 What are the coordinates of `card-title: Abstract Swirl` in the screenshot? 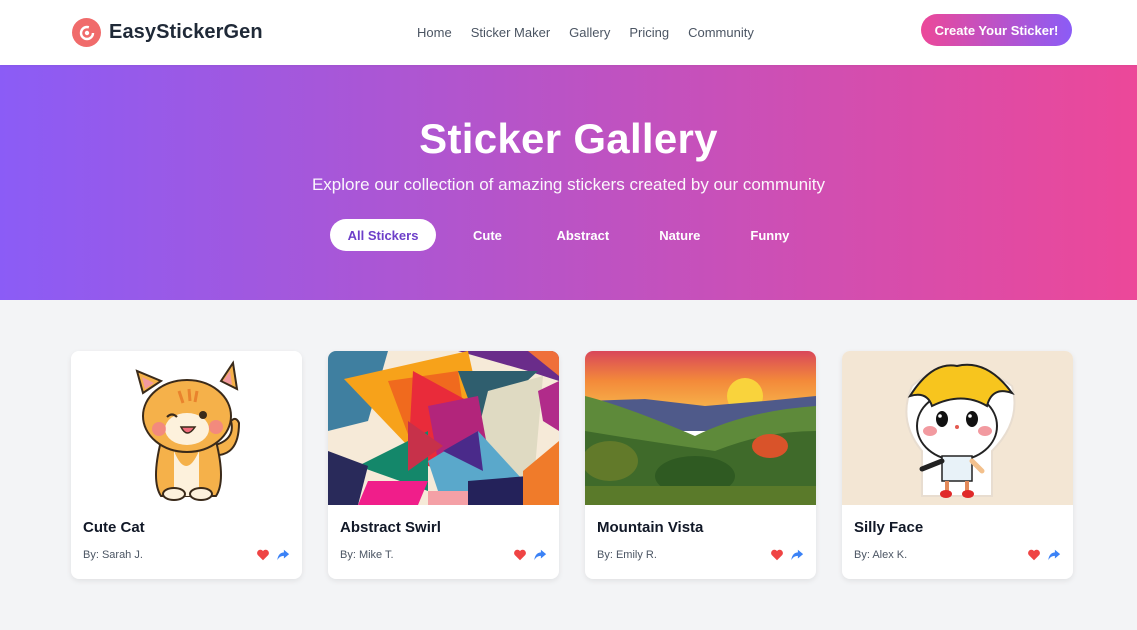 It's located at (390, 527).